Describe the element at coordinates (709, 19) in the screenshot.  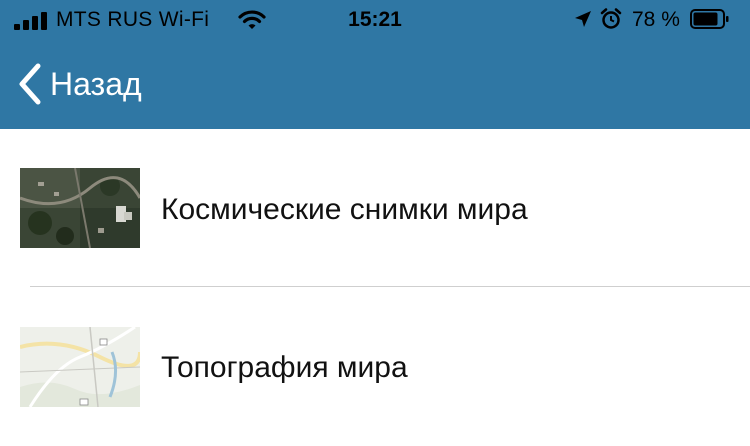
I see `battery-icon` at that location.